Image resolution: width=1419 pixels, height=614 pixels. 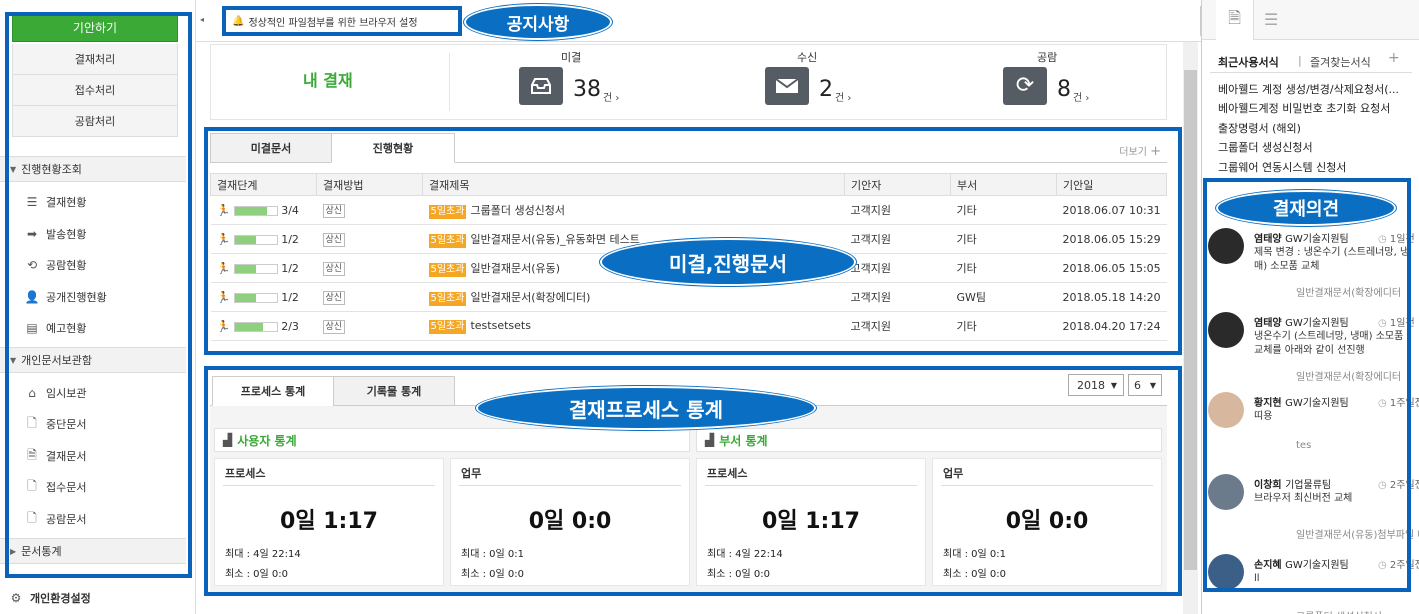 I want to click on doc-title: 일반결재문서(확장에디터), so click(x=530, y=297).